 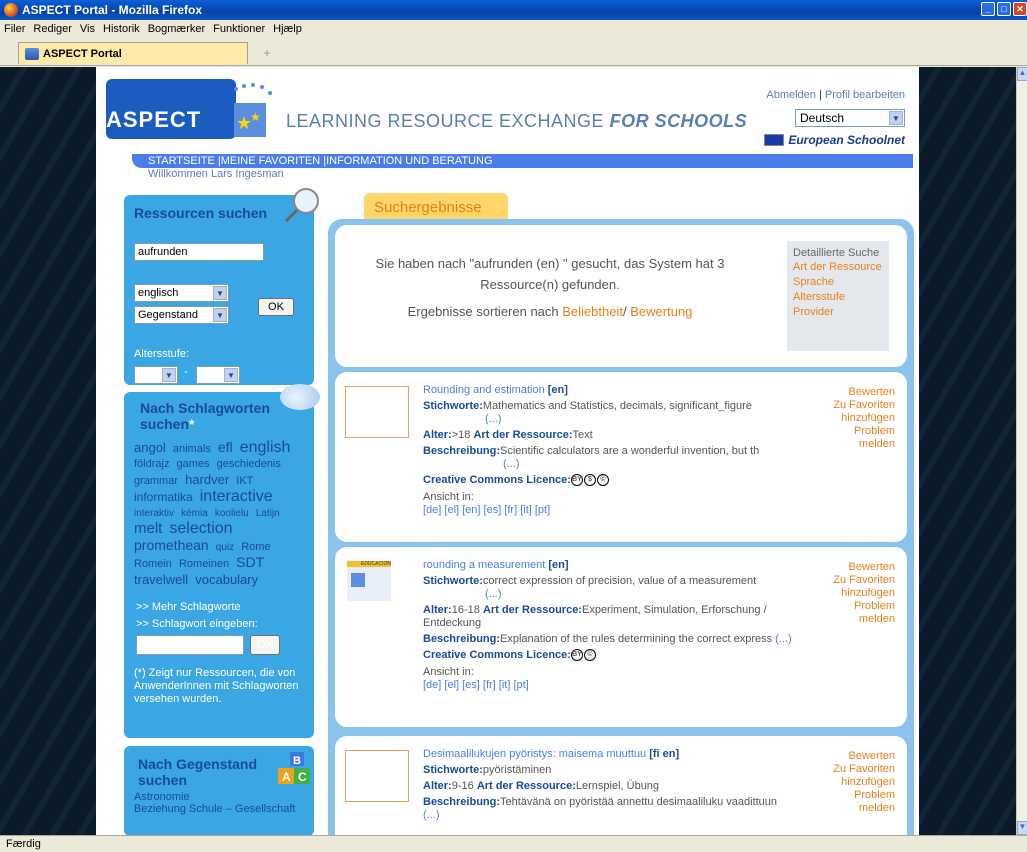 I want to click on menu-history: Historik, so click(x=121, y=29).